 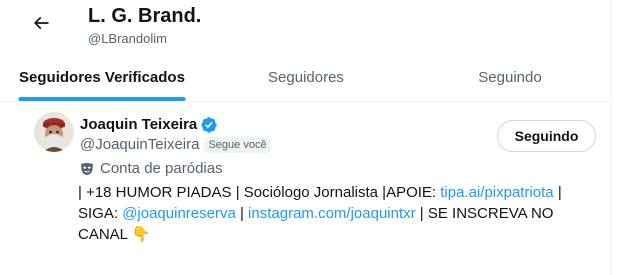 I want to click on tab-following: Seguindo, so click(x=510, y=77).